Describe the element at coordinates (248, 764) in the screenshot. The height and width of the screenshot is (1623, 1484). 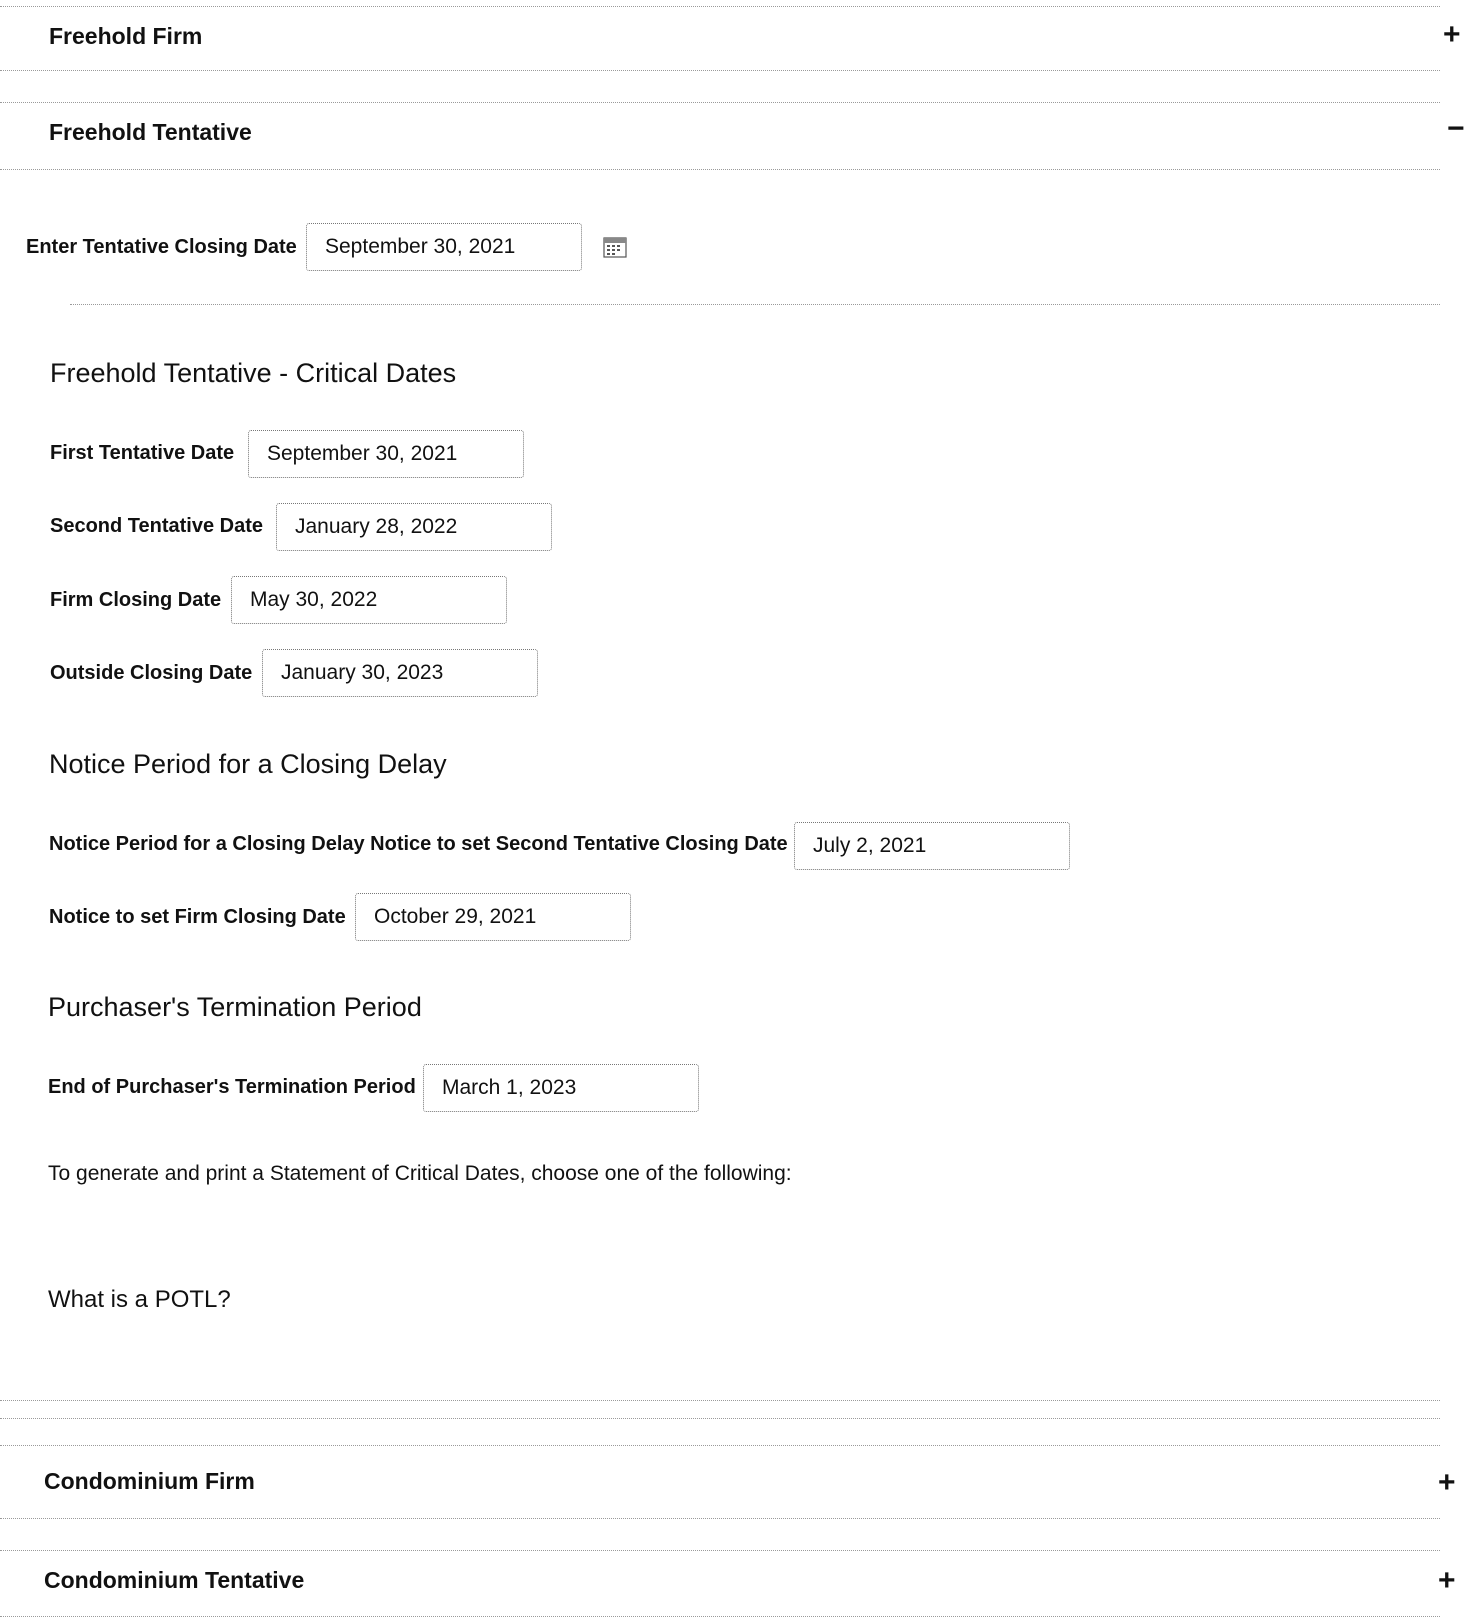
I see `notice-period-heading: Notice Period for a Closing Delay` at that location.